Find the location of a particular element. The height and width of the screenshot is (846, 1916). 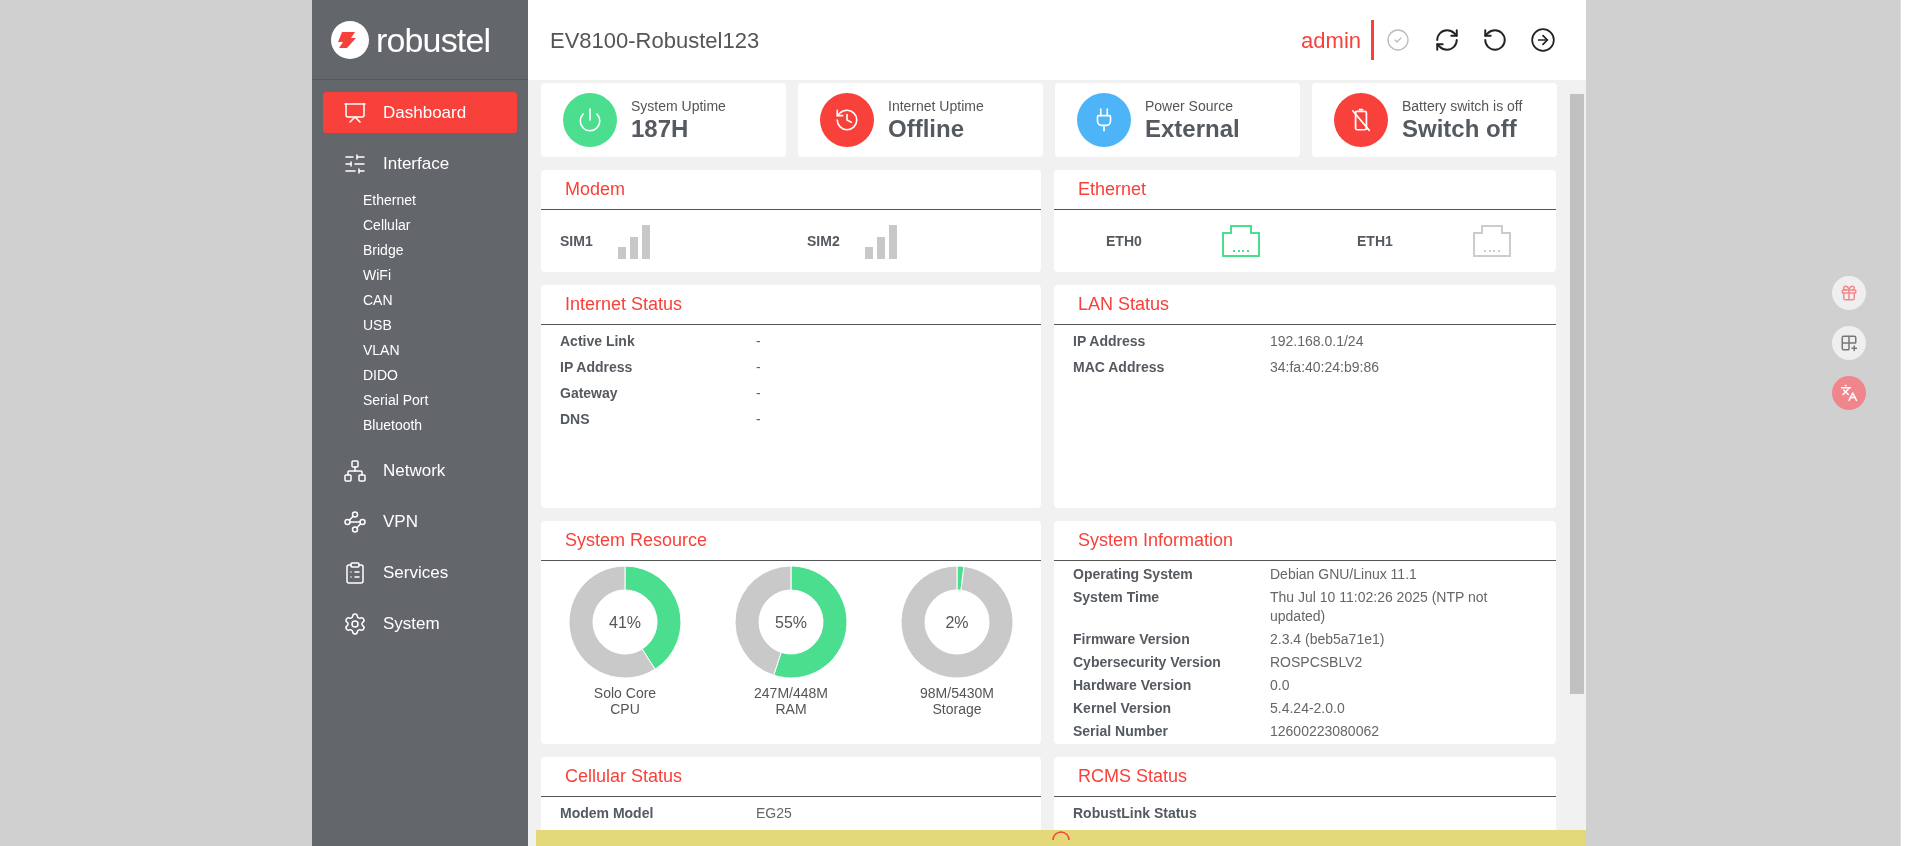

info-label: DNS is located at coordinates (575, 419).